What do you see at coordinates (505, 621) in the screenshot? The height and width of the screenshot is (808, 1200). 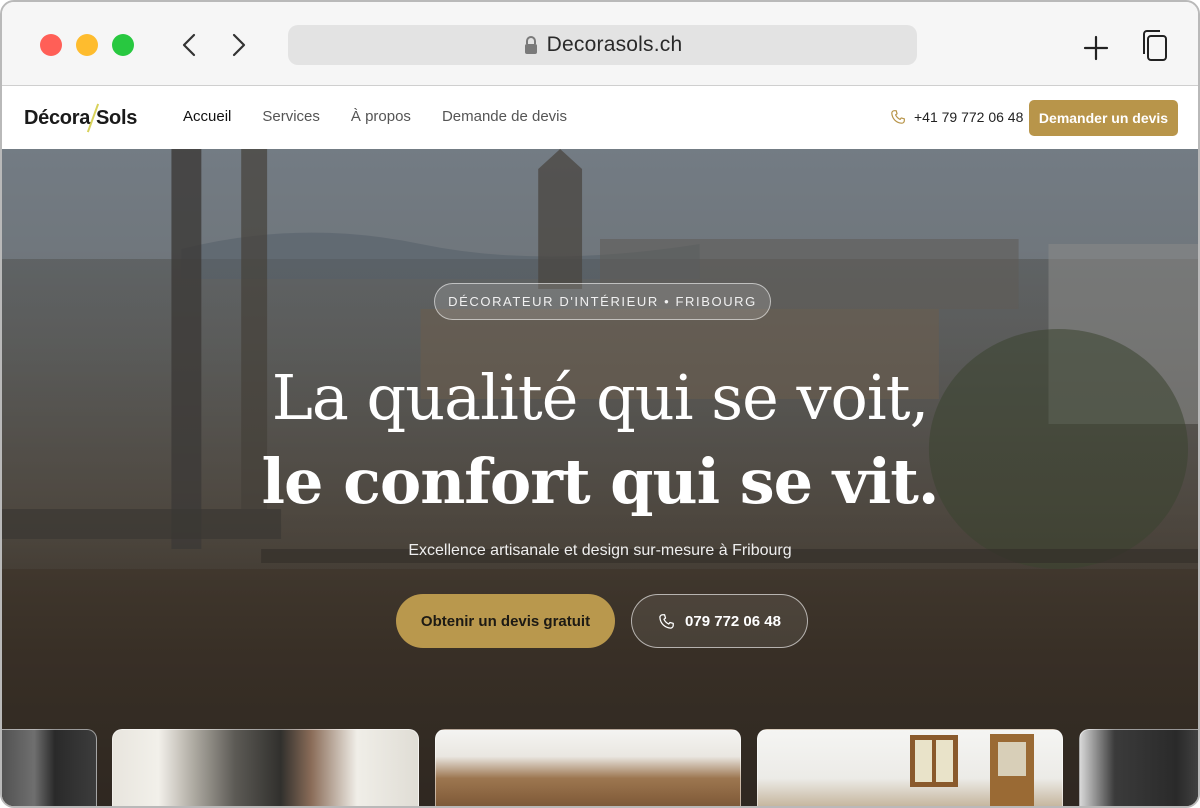 I see `free-quote-button: Obtenir un devis gratuit` at bounding box center [505, 621].